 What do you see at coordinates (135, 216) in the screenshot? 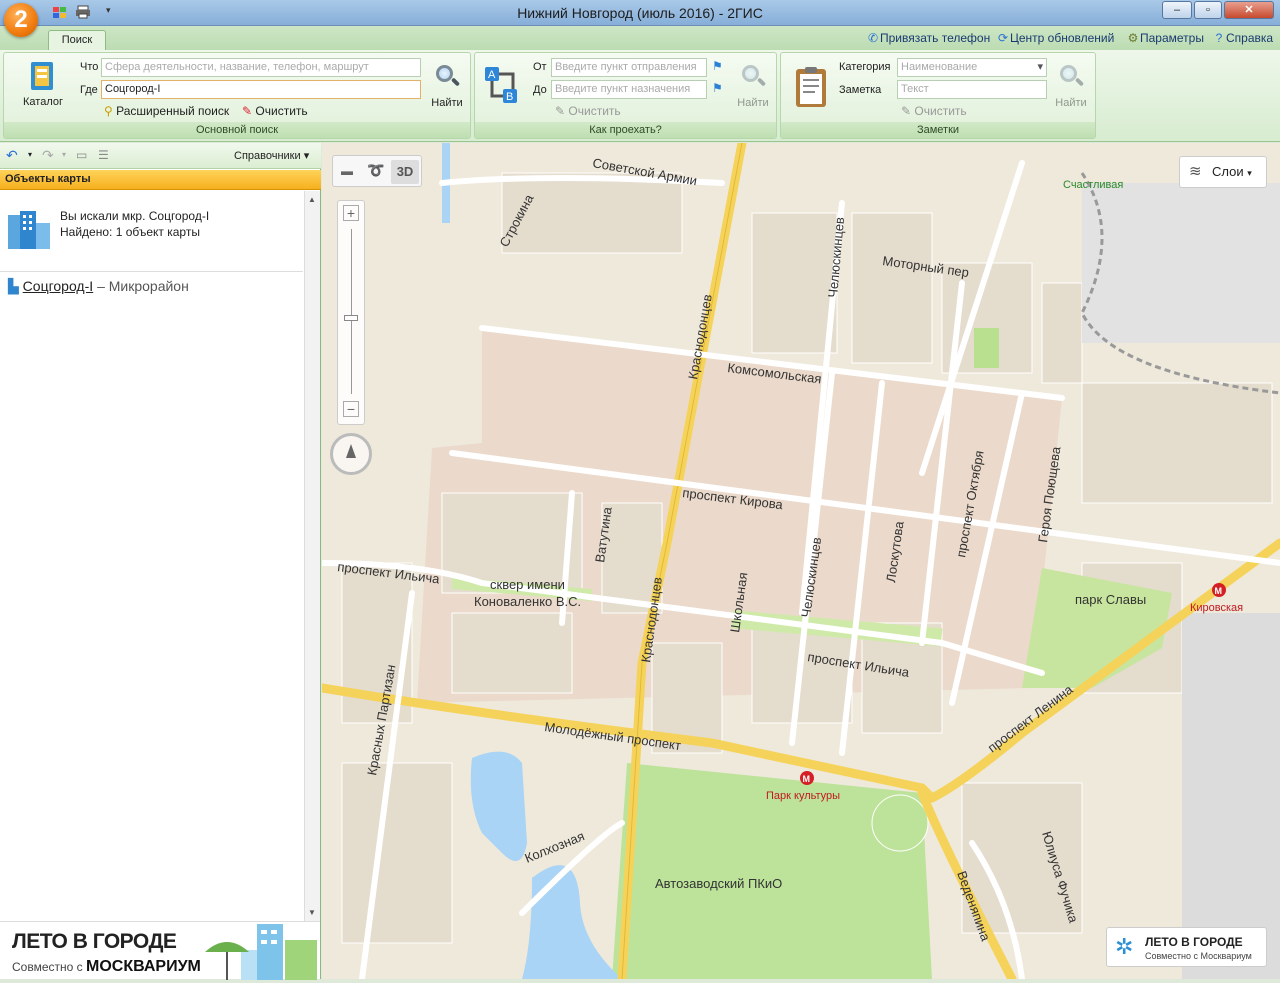
I see `search-summary: Вы искали мкр. Соцгород-I` at bounding box center [135, 216].